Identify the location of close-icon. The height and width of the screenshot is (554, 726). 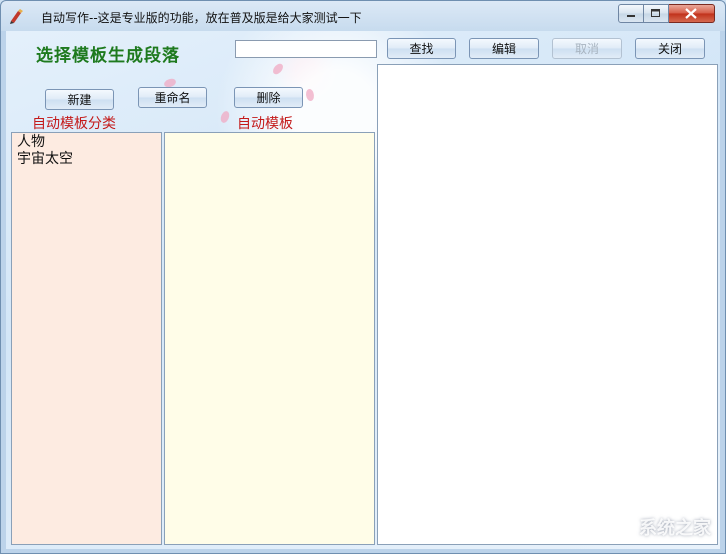
(691, 13).